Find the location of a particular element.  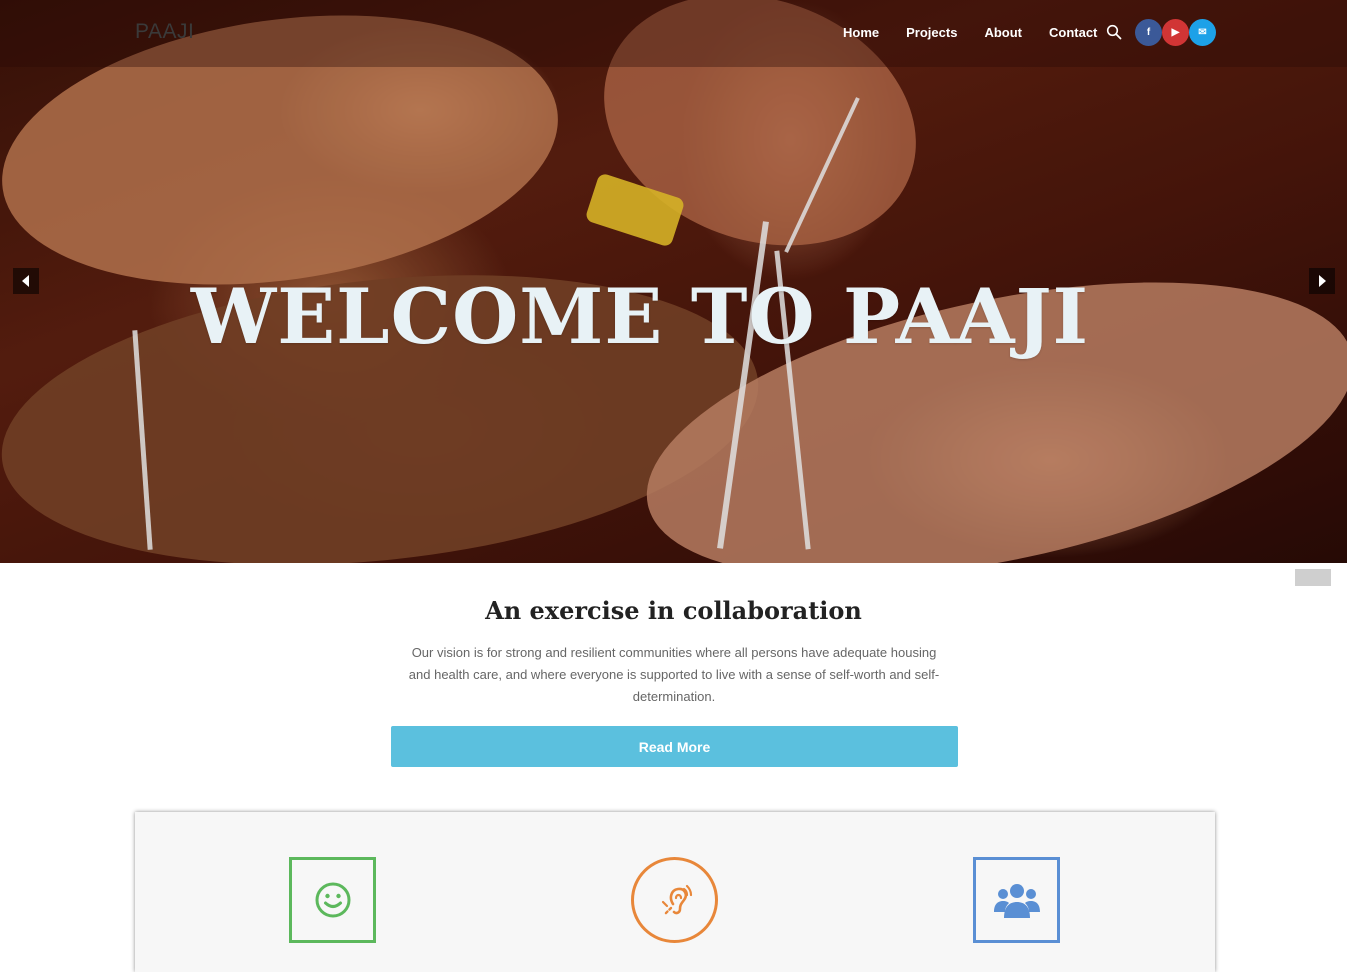

nav-item-contact: Contact is located at coordinates (1073, 32).